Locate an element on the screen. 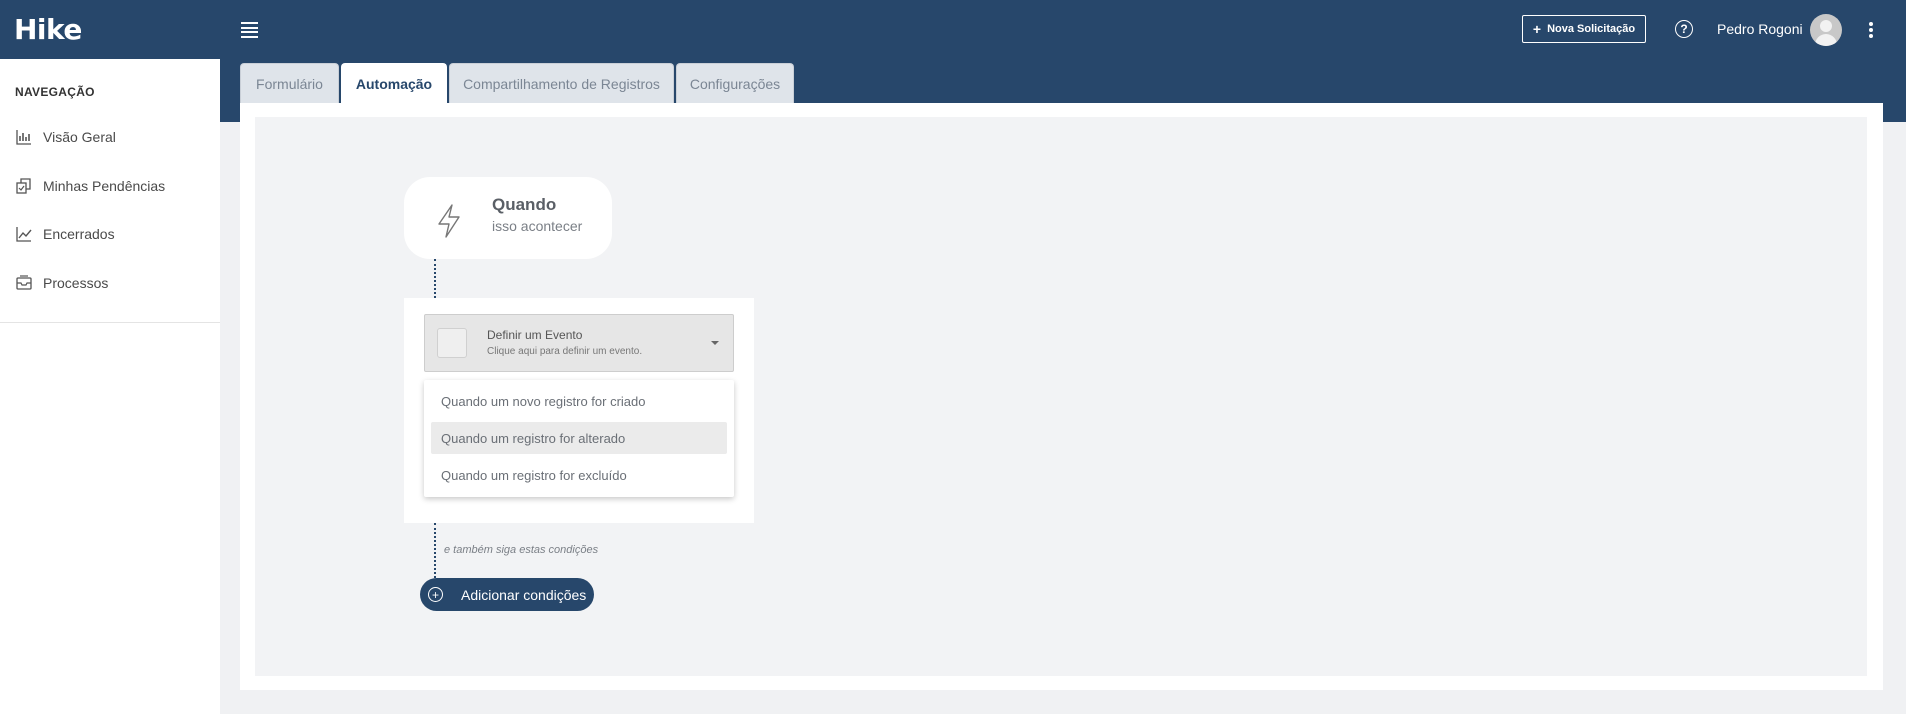 This screenshot has height=714, width=1906. event-icon-placeholder is located at coordinates (452, 343).